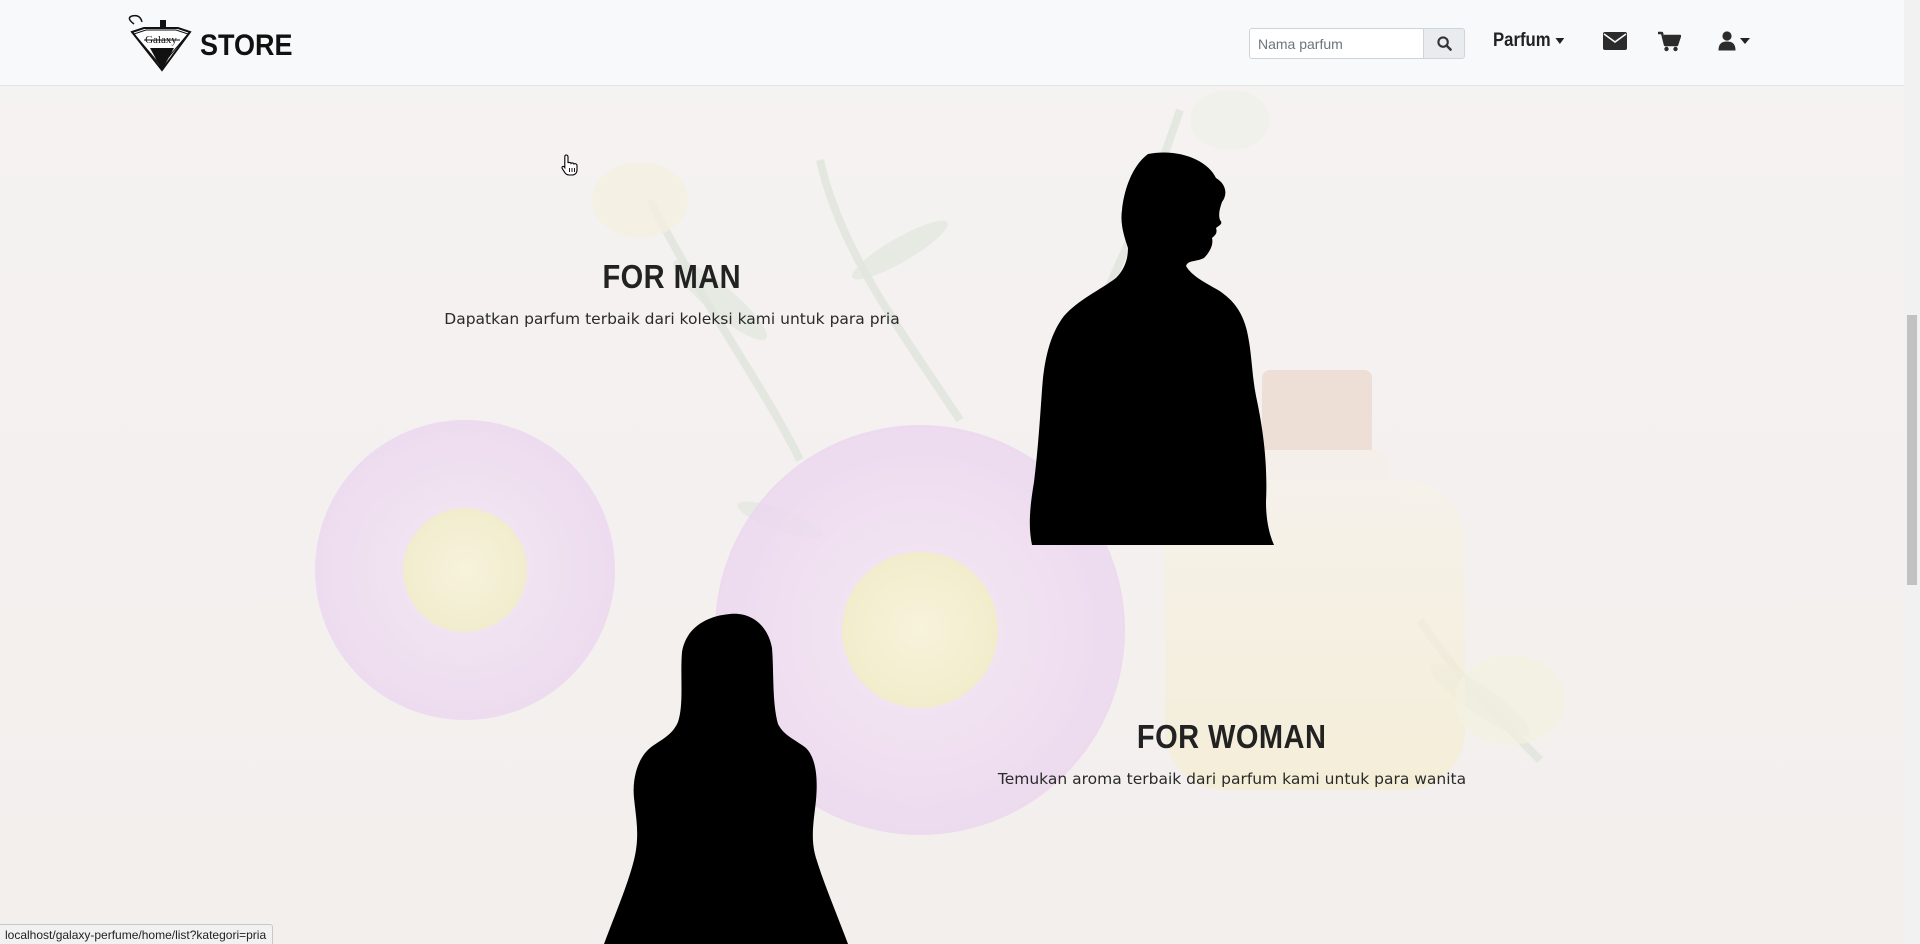  I want to click on search-button, so click(1444, 43).